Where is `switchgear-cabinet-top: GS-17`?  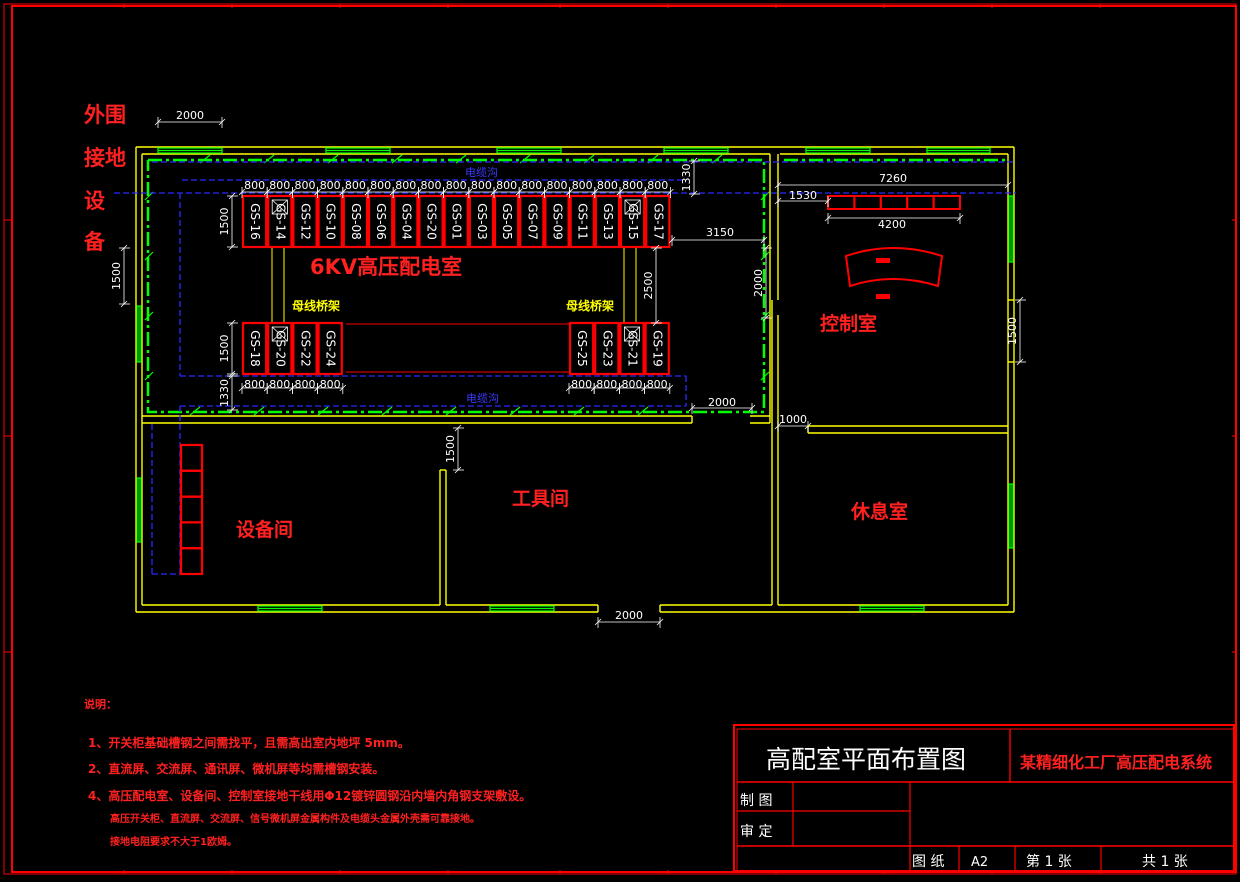
switchgear-cabinet-top: GS-17 is located at coordinates (658, 221).